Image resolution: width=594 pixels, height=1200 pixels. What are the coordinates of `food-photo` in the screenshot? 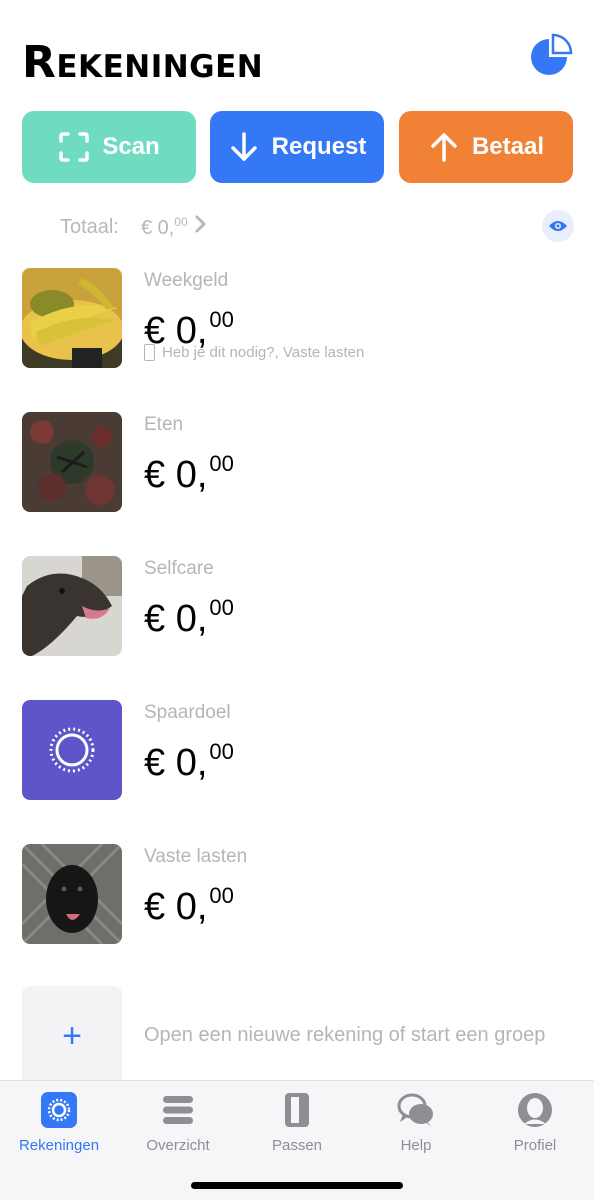 It's located at (72, 462).